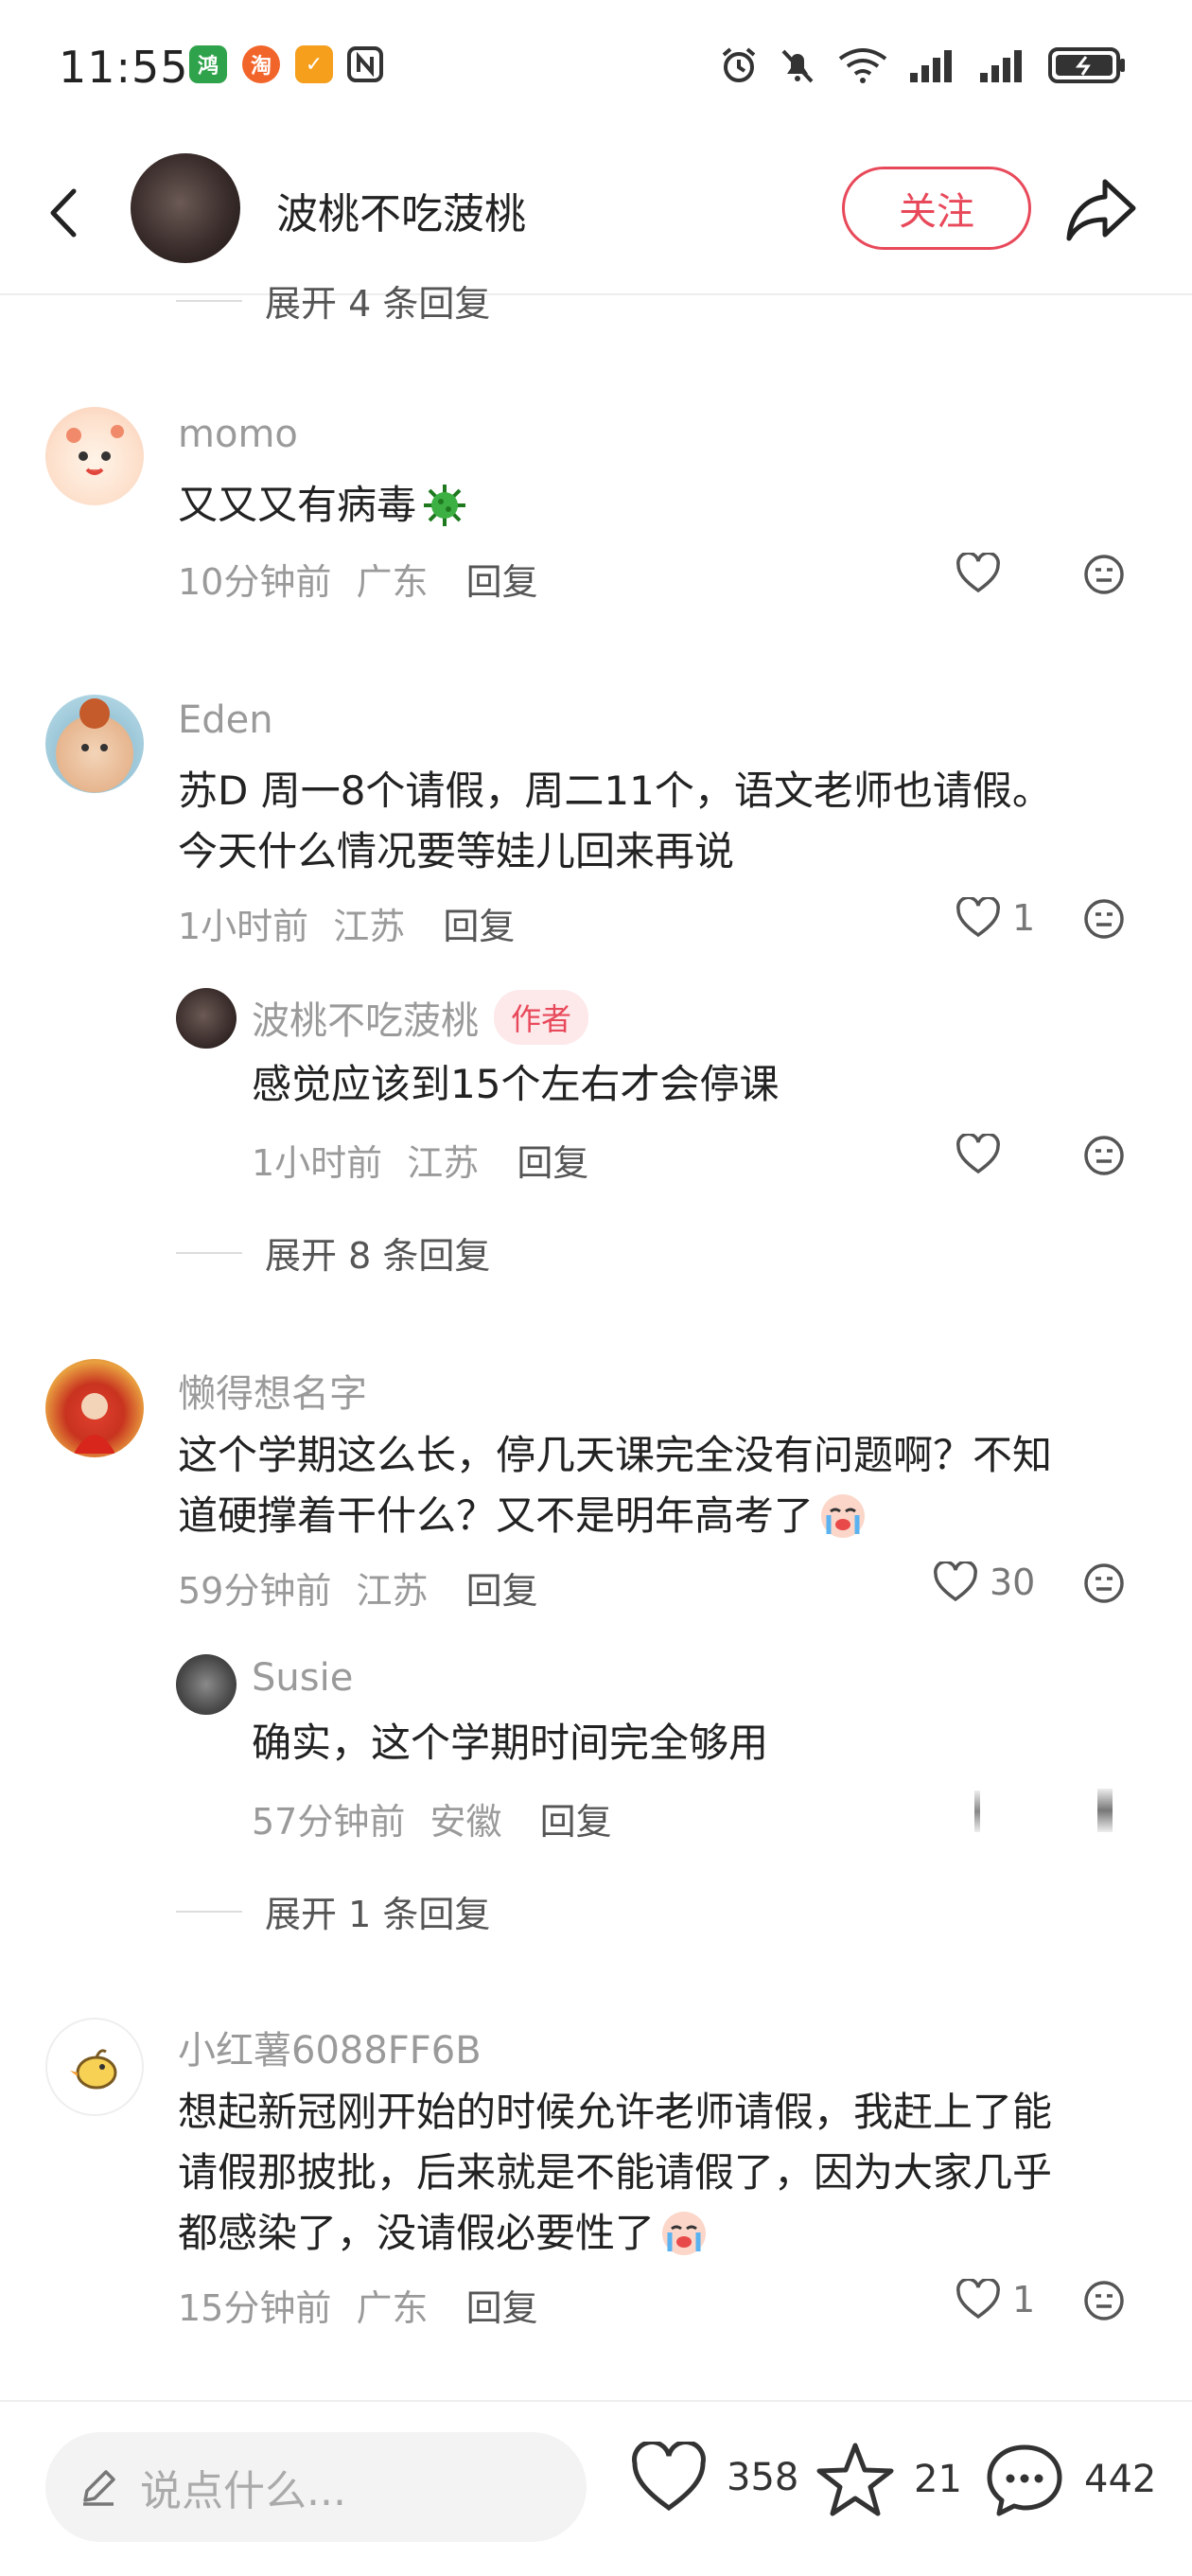  Describe the element at coordinates (465, 1822) in the screenshot. I see `reply-location: 安徽` at that location.